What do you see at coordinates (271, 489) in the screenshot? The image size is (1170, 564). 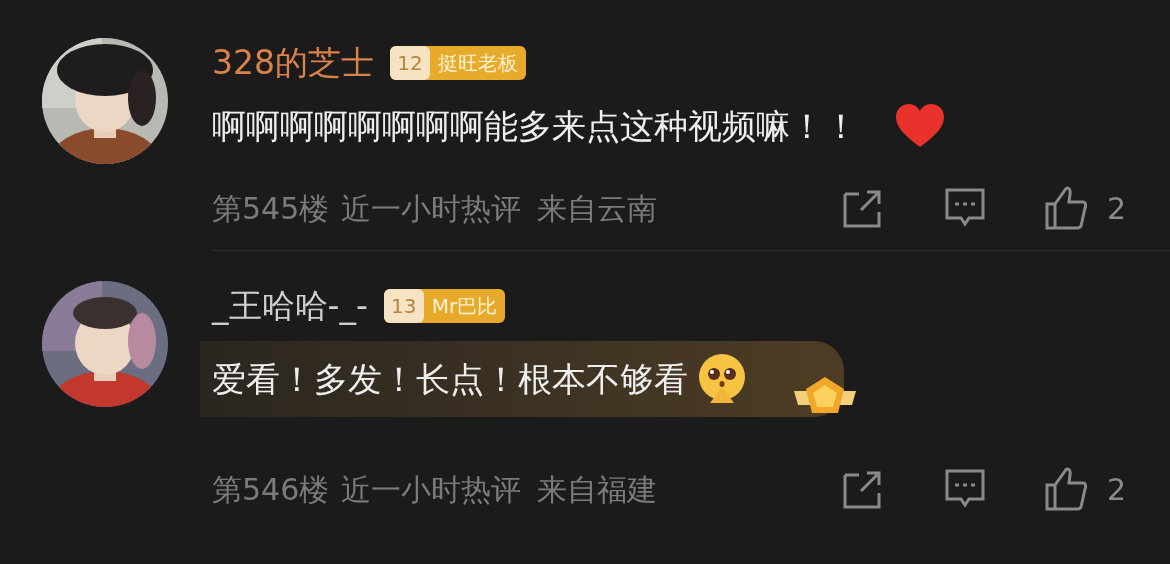 I see `floor-number: 第546楼` at bounding box center [271, 489].